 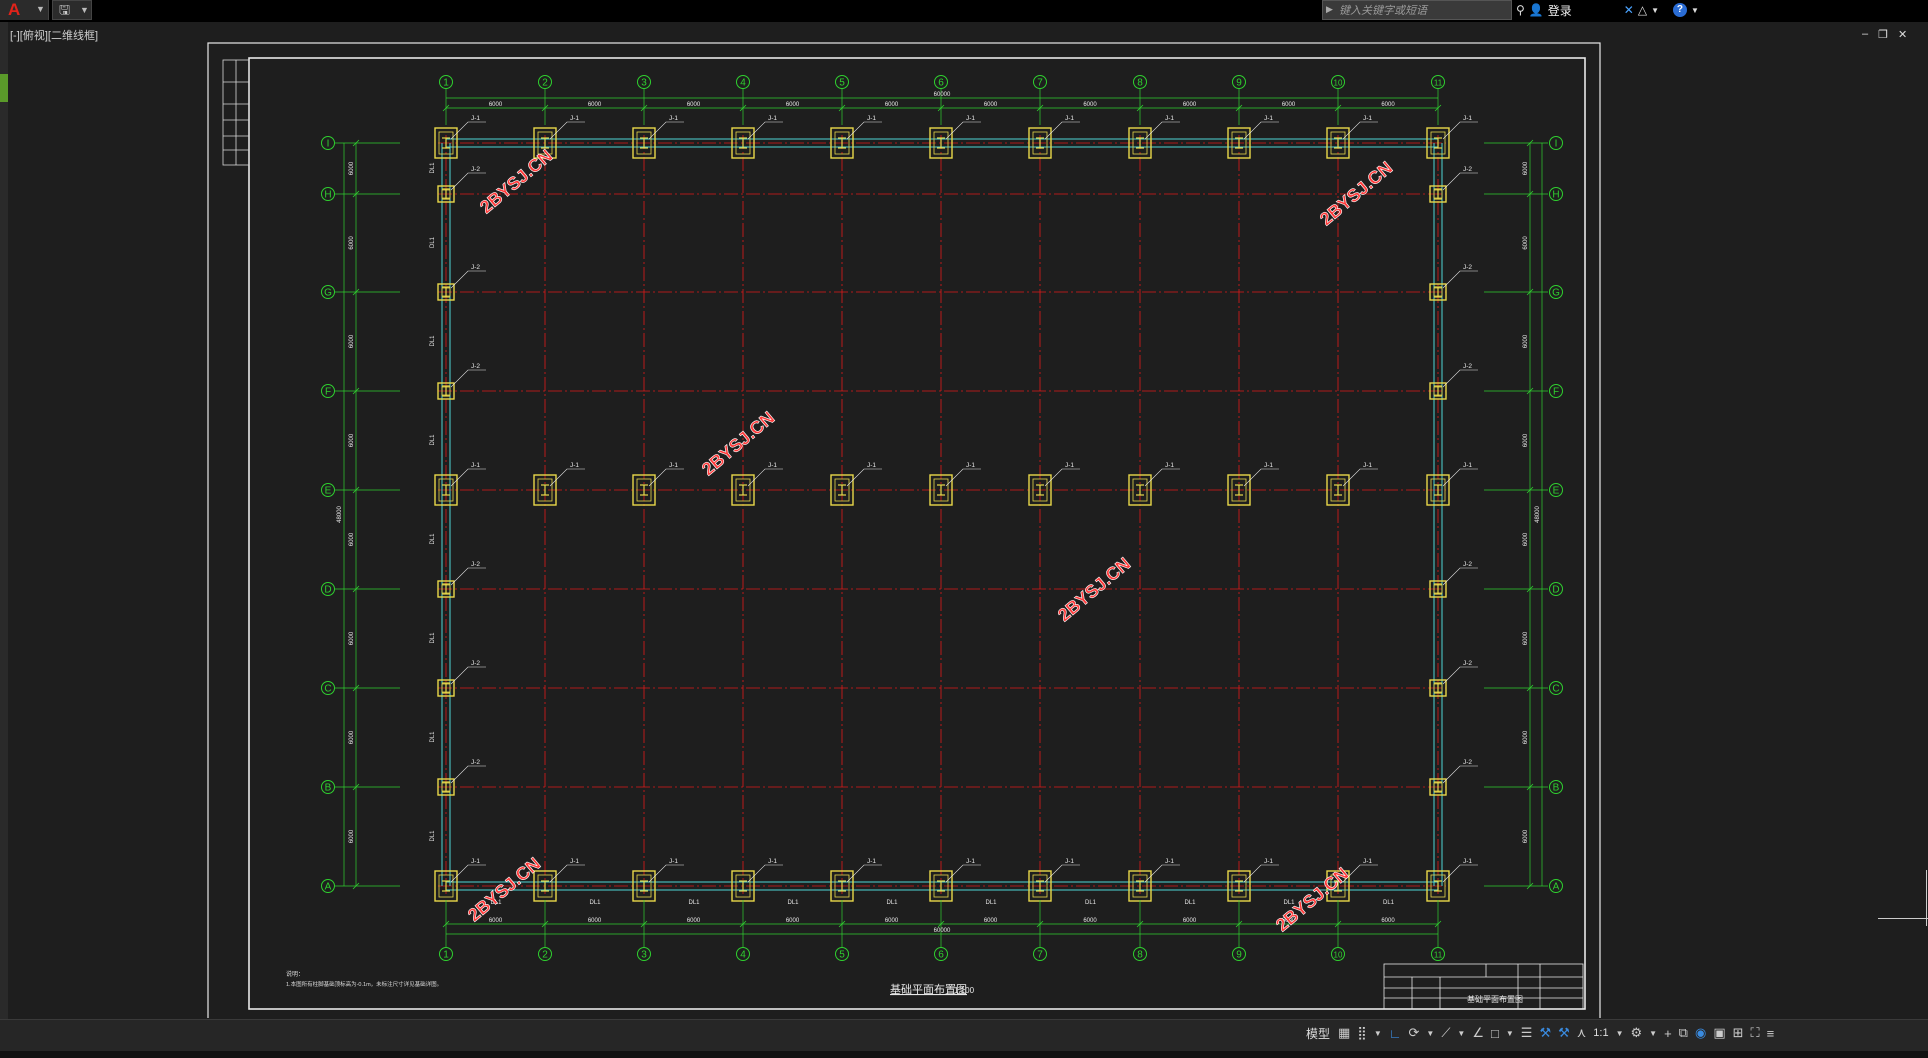 I want to click on column-axis-top-label: 4, so click(x=743, y=83).